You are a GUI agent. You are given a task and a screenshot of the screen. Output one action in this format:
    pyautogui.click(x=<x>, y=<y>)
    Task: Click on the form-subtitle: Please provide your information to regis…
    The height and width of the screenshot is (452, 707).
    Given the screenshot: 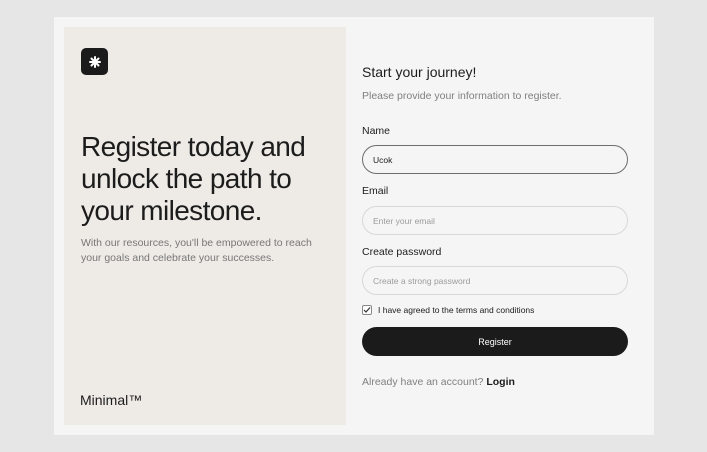 What is the action you would take?
    pyautogui.click(x=462, y=96)
    